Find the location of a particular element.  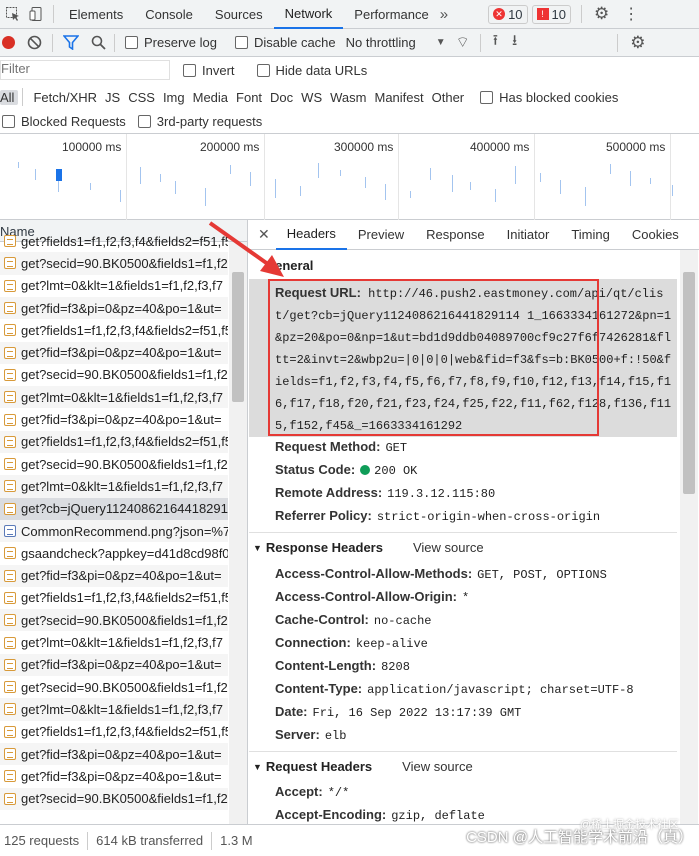

device-toolbar-icon is located at coordinates (37, 14).